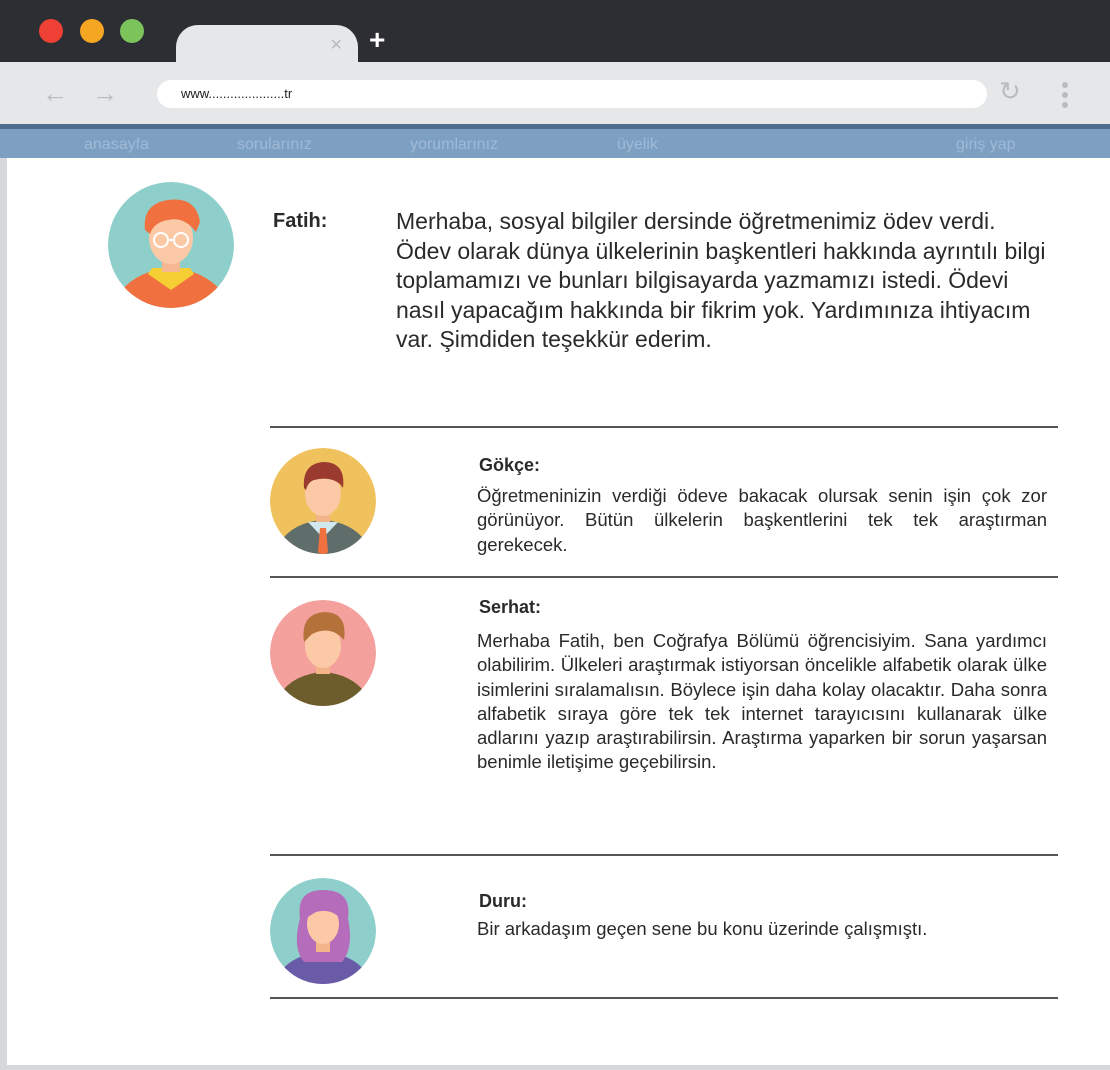 The width and height of the screenshot is (1110, 1070). Describe the element at coordinates (503, 901) in the screenshot. I see `reply-author: Duru:` at that location.